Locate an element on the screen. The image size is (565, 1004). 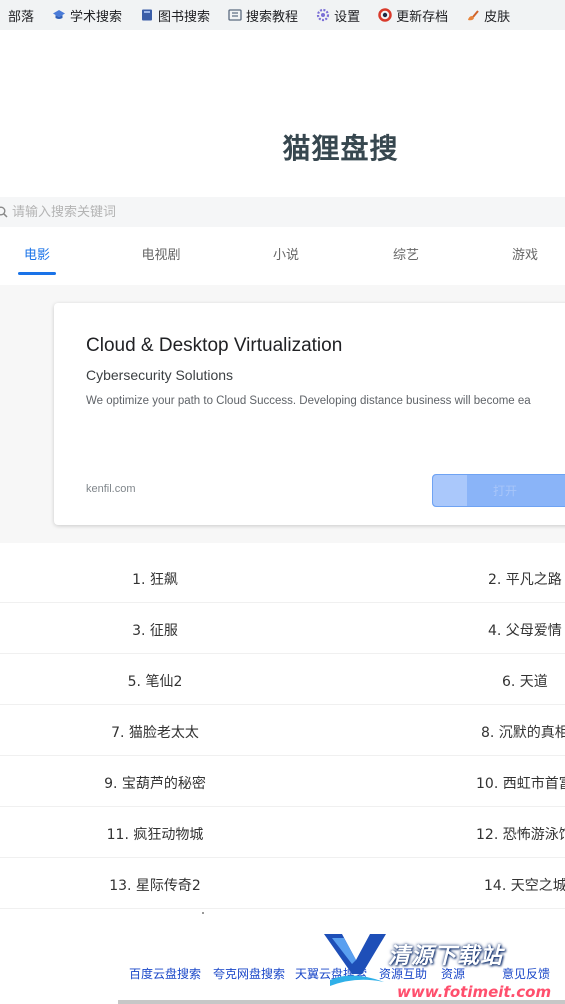
bookmark-label: 学术搜索 is located at coordinates (96, 17).